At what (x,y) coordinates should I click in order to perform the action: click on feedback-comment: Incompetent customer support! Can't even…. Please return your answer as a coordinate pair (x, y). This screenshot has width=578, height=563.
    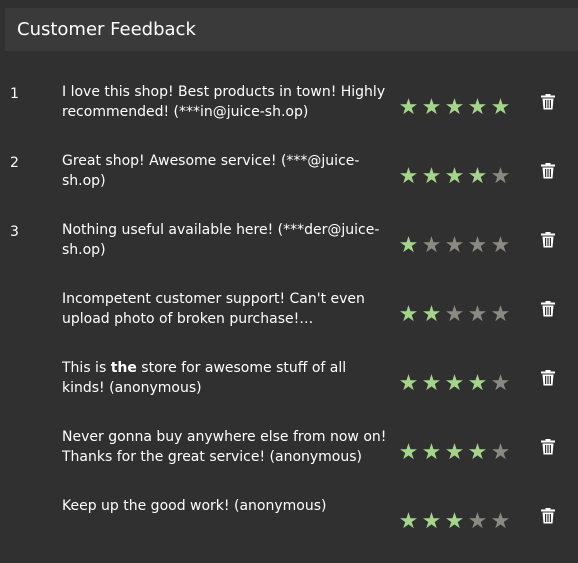
    Looking at the image, I should click on (227, 309).